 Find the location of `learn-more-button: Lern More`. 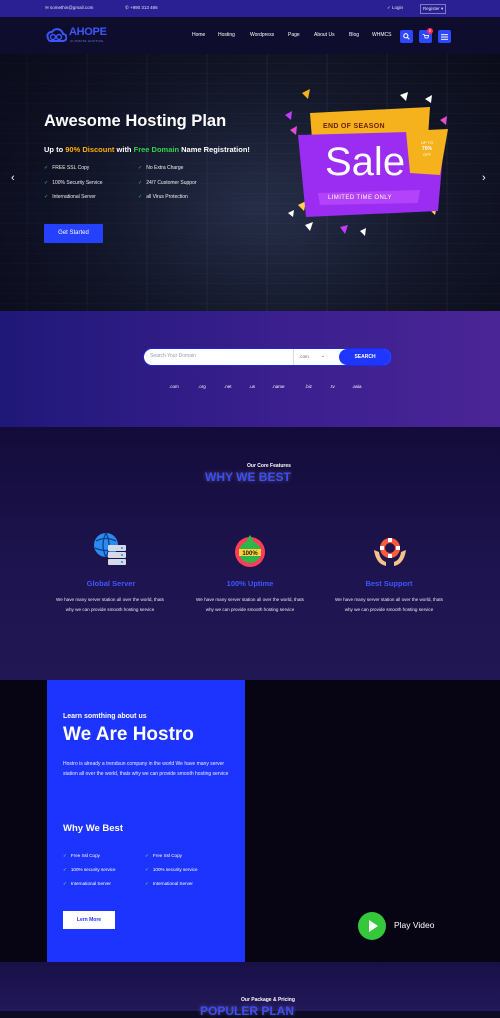

learn-more-button: Lern More is located at coordinates (89, 920).